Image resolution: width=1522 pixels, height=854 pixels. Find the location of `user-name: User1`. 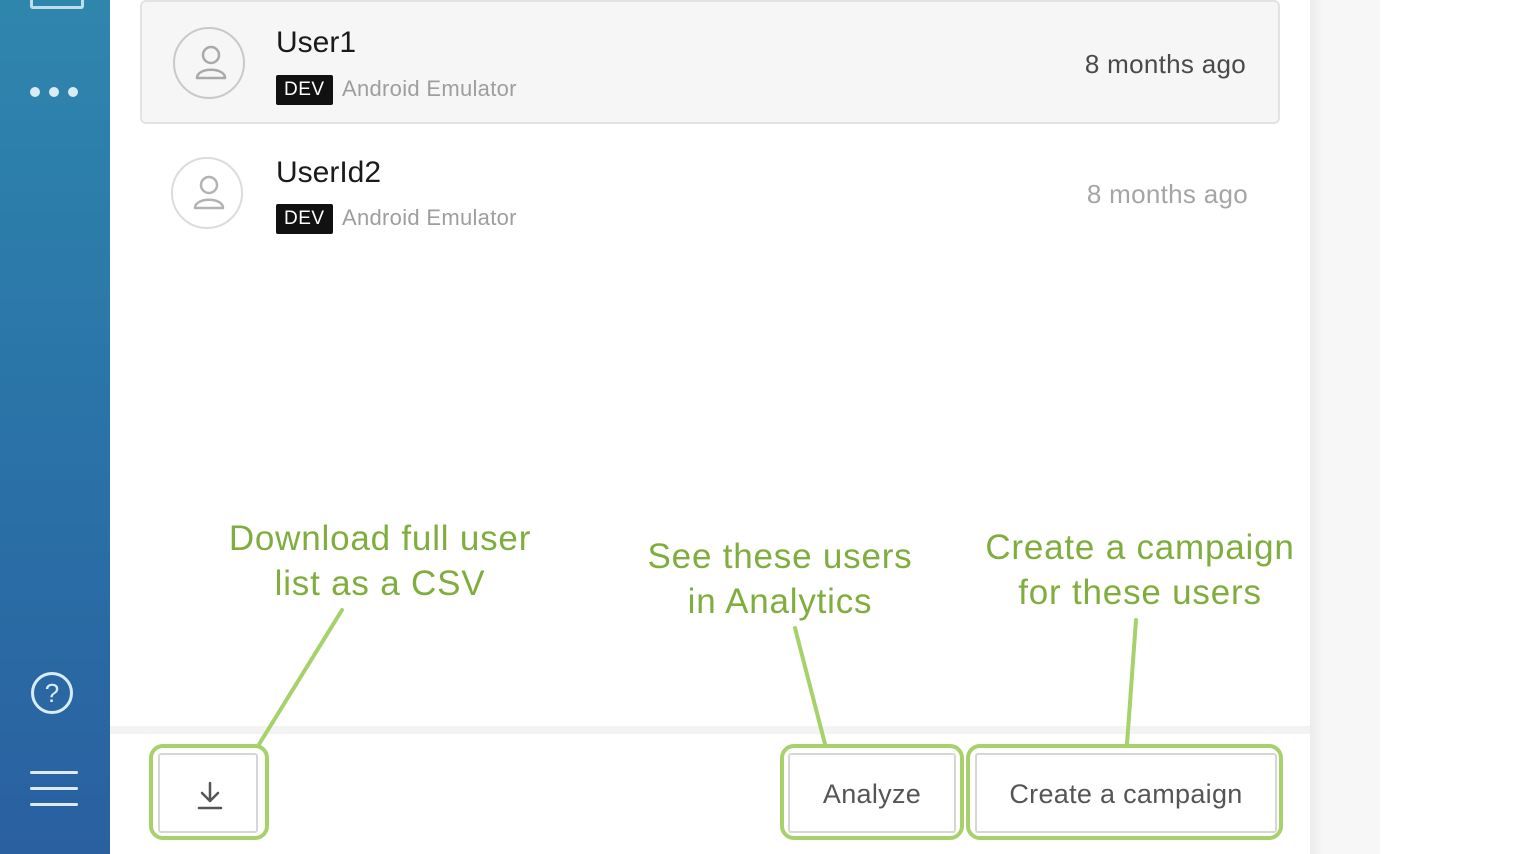

user-name: User1 is located at coordinates (316, 42).